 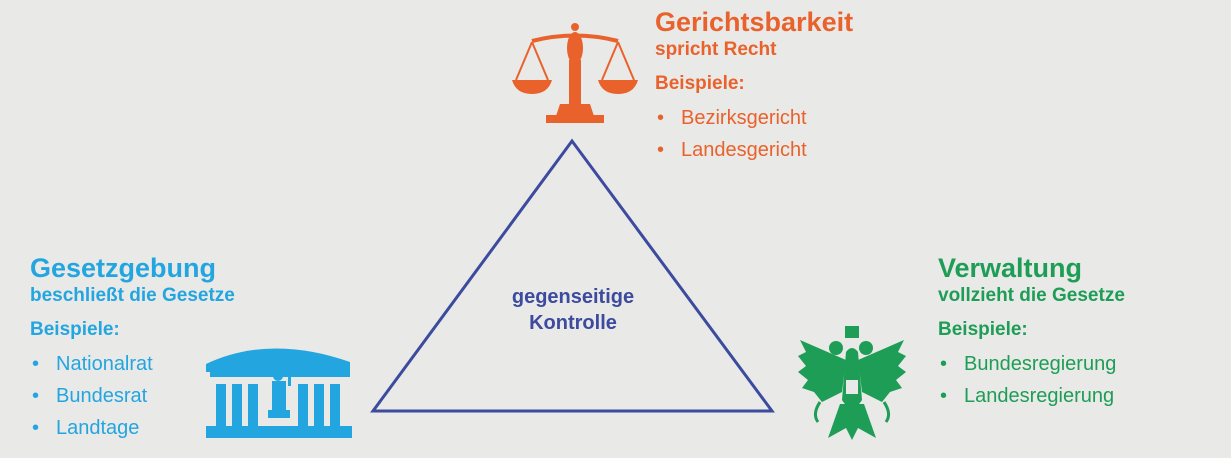 What do you see at coordinates (983, 329) in the screenshot?
I see `administration-examples-label: Beispiele:` at bounding box center [983, 329].